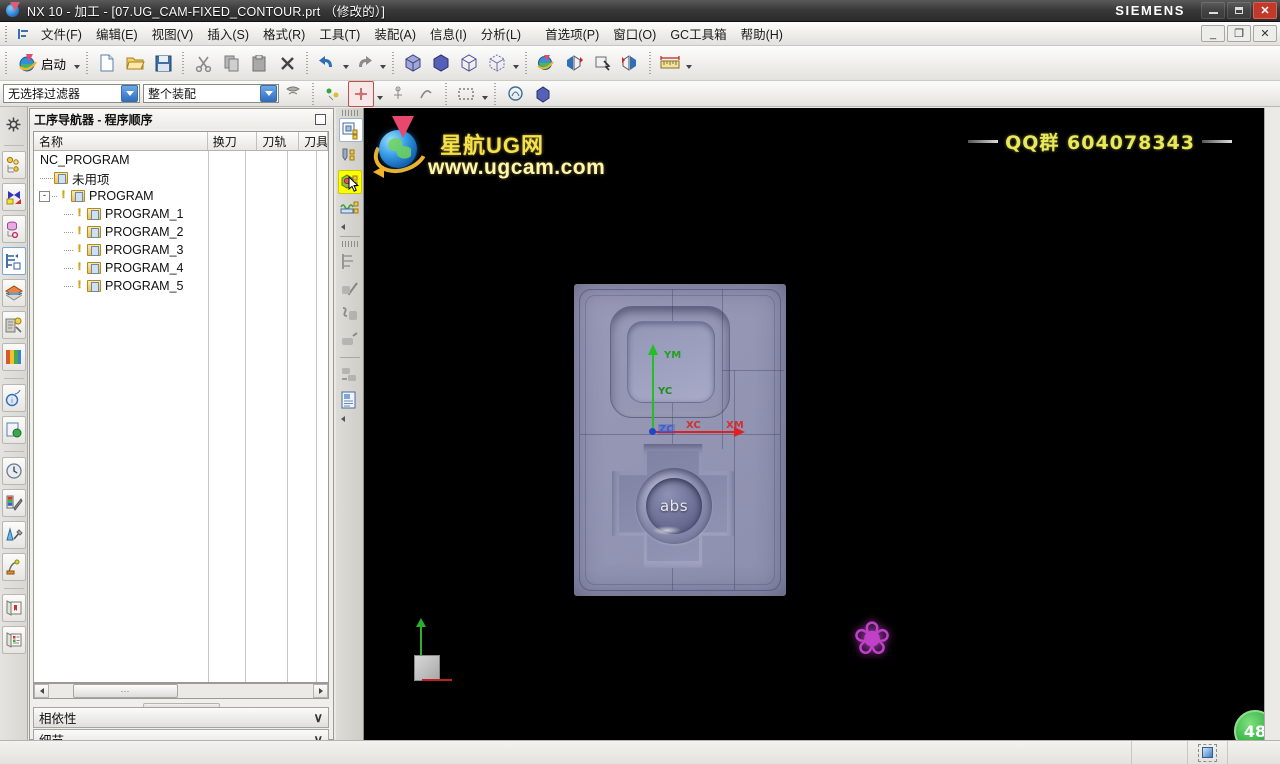  I want to click on system-materials-icon, so click(13, 503).